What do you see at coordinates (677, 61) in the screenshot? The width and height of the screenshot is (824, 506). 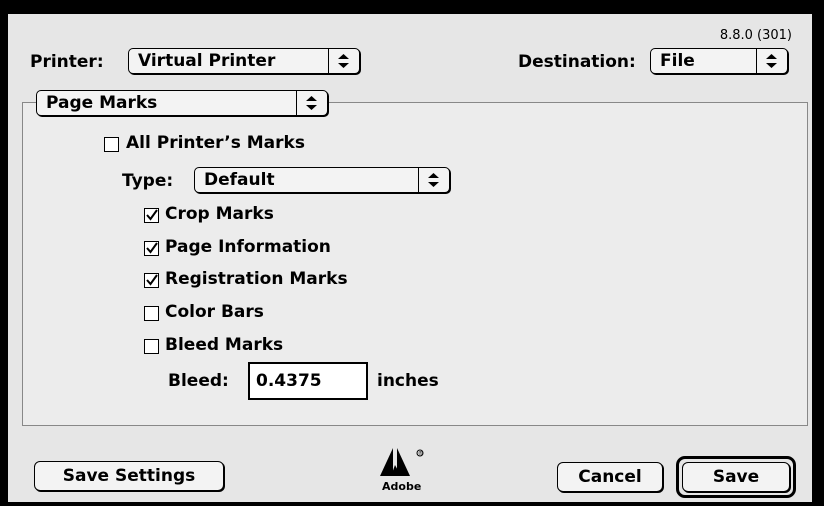 I see `destination-popup-value: File` at bounding box center [677, 61].